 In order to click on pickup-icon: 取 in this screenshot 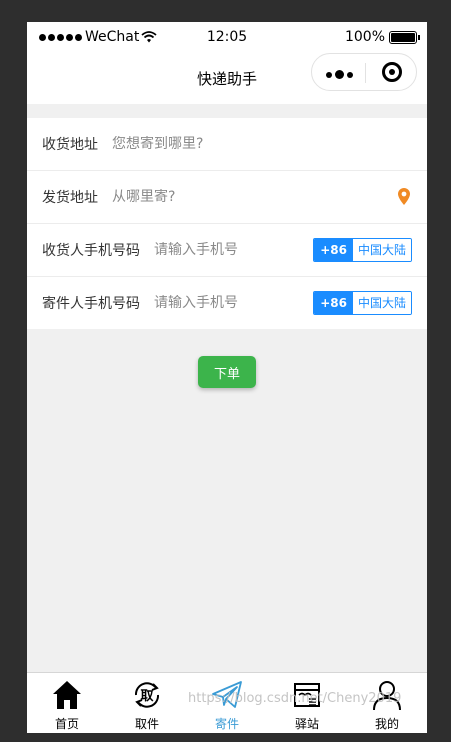, I will do `click(147, 695)`.